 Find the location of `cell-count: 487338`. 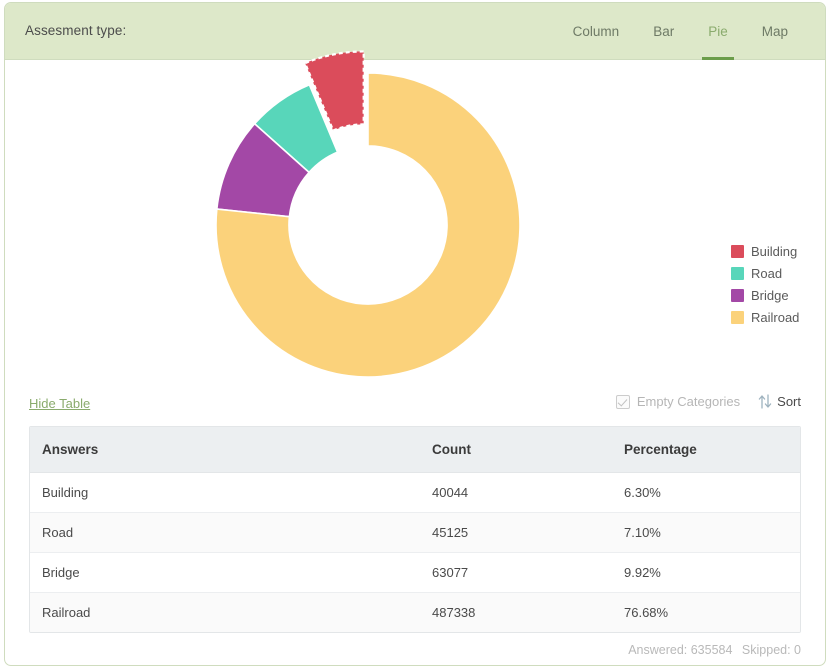

cell-count: 487338 is located at coordinates (454, 612).